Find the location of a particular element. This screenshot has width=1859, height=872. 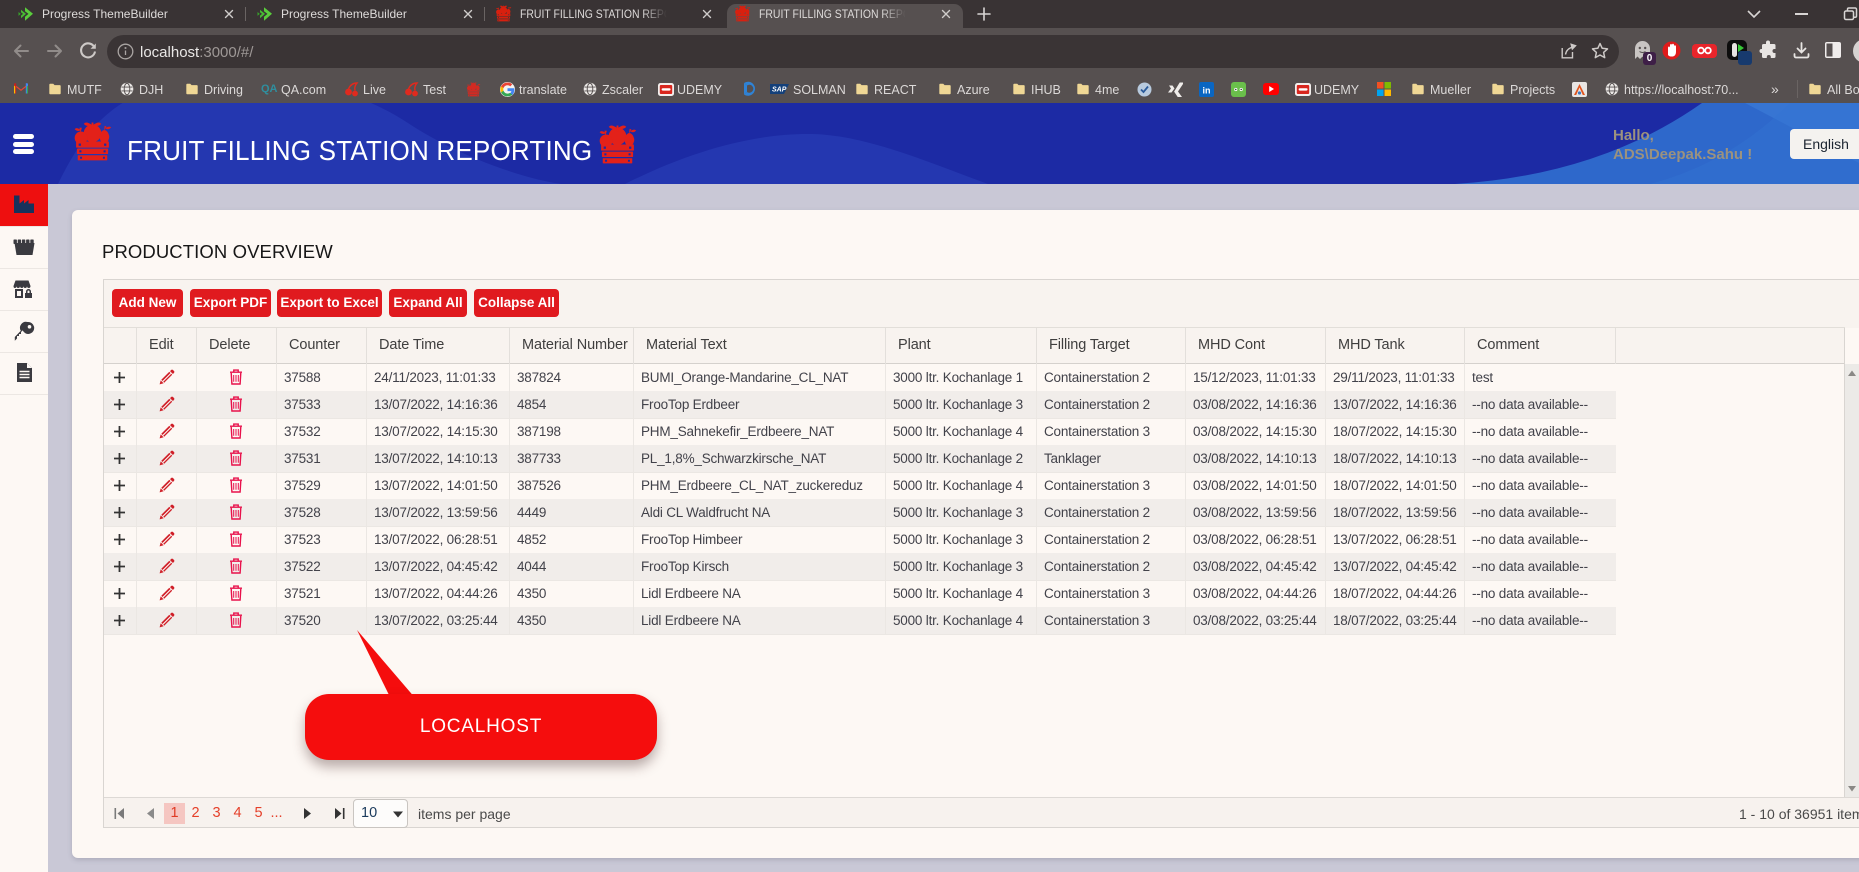

svg-text: in is located at coordinates (1207, 91).